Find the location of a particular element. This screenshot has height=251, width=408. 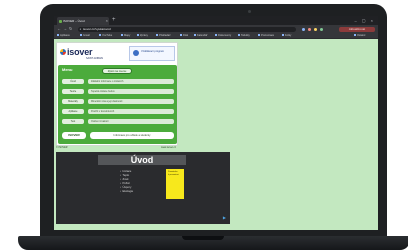

window-controls: – ▢ × is located at coordinates (364, 20).